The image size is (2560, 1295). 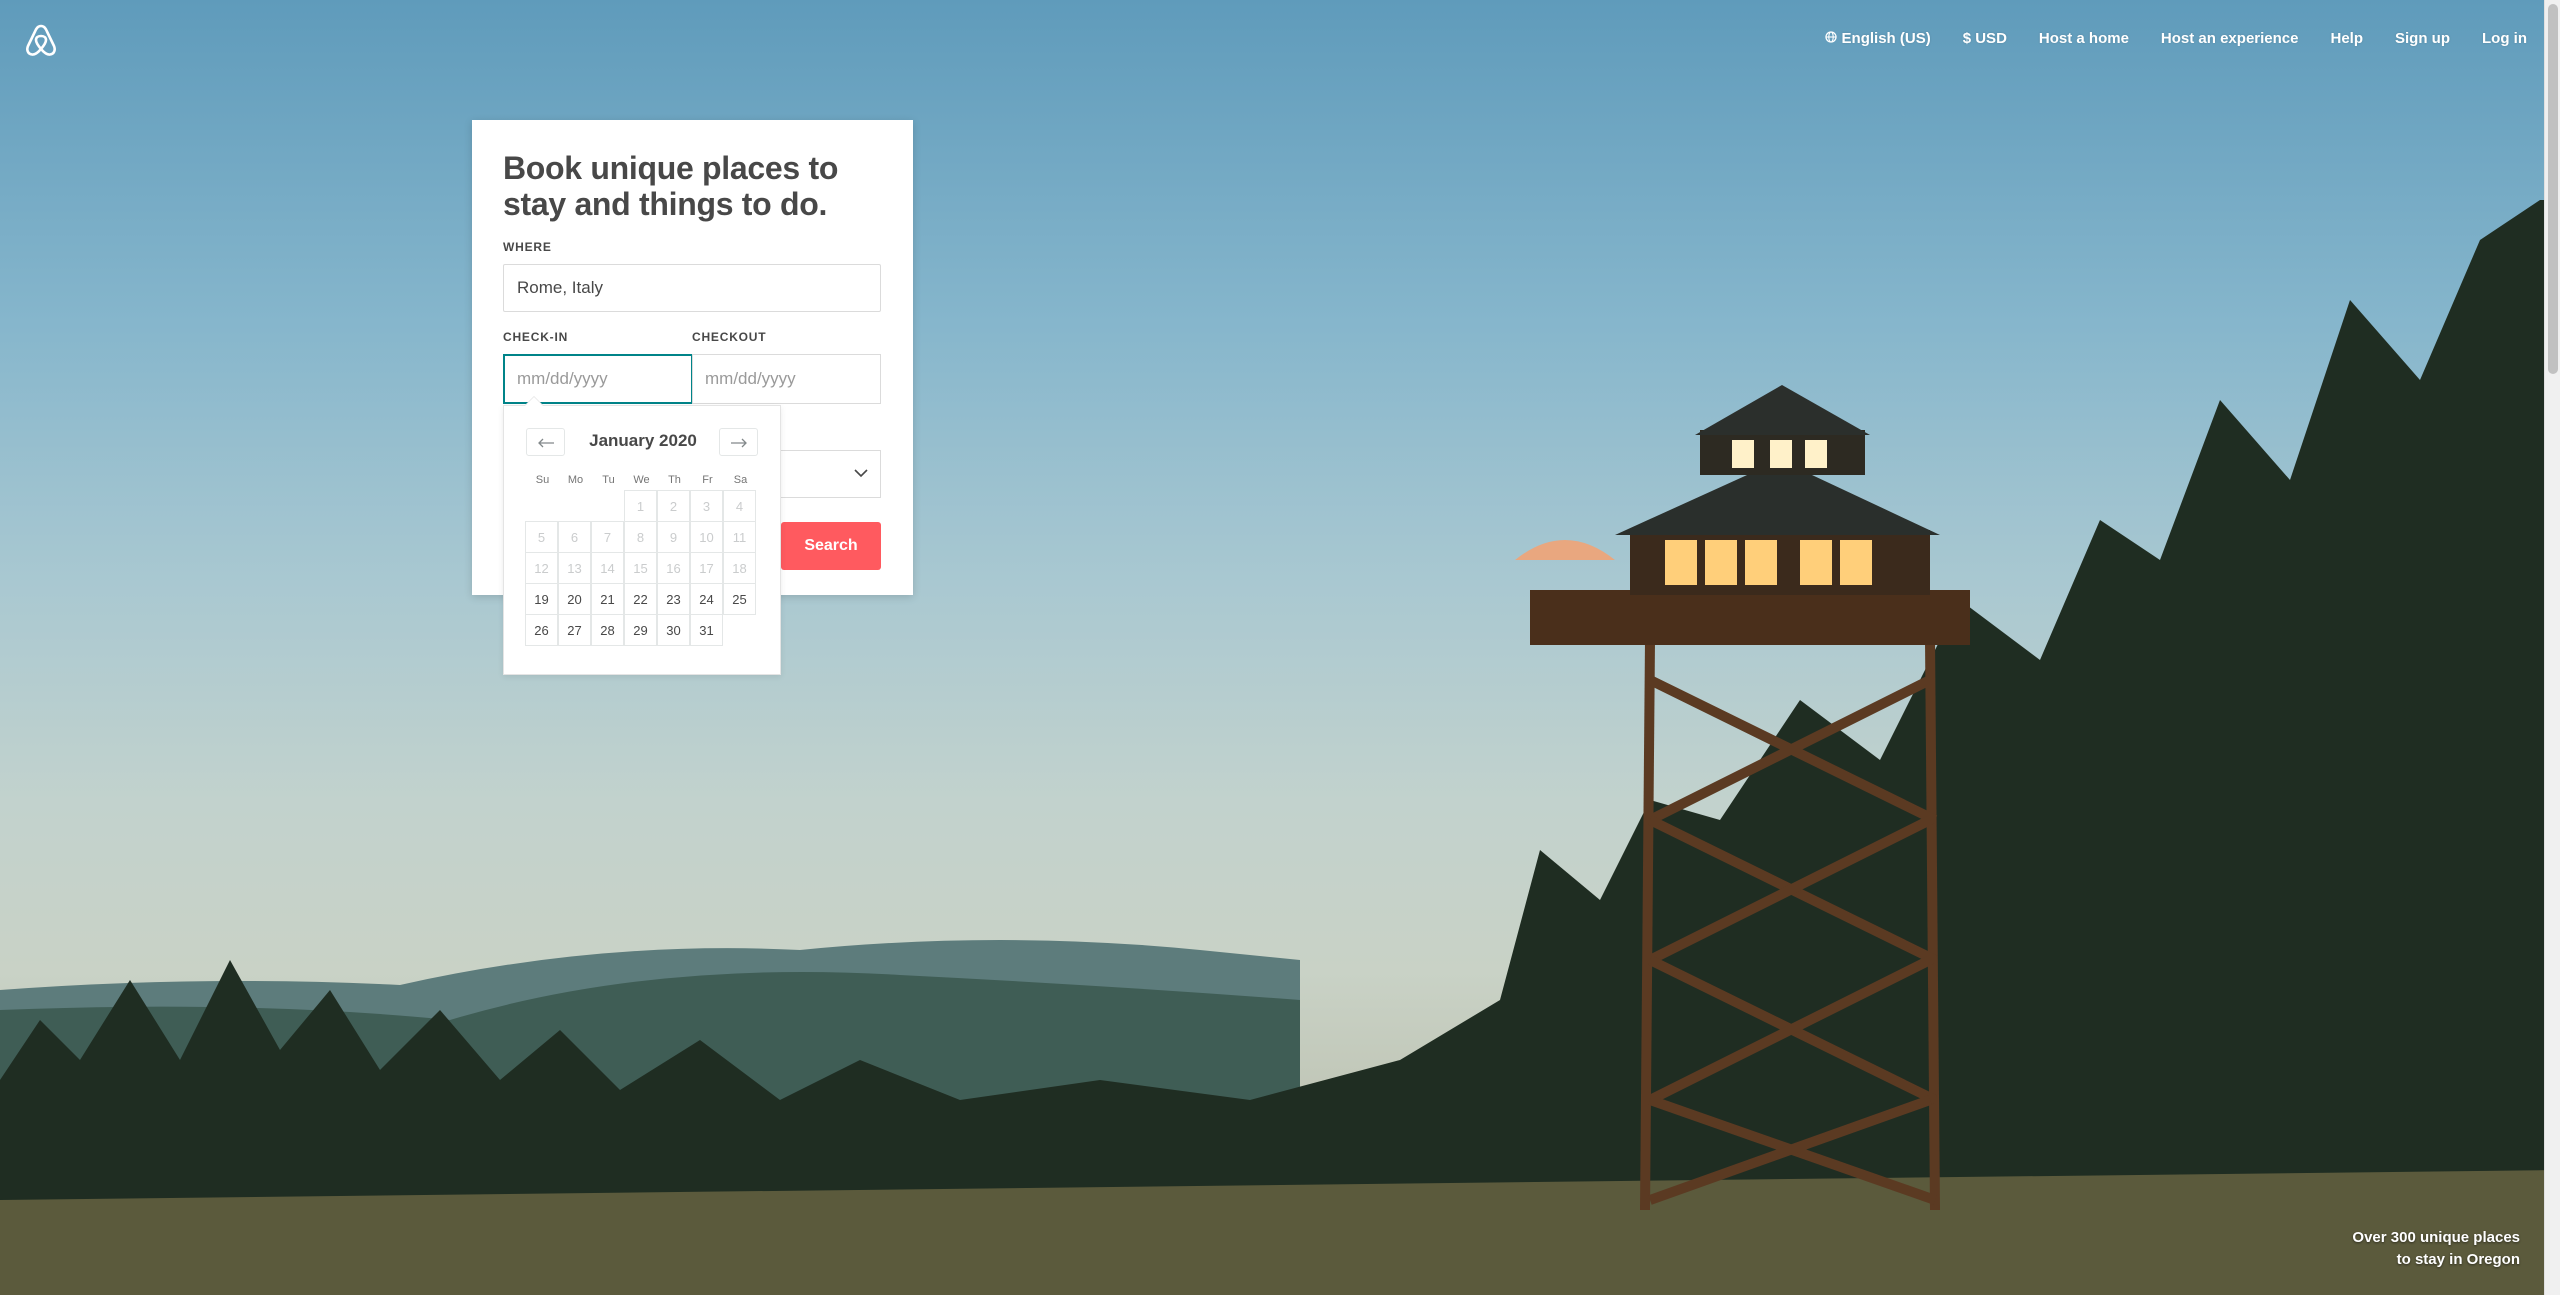 I want to click on calendar-day-9: 9, so click(x=673, y=537).